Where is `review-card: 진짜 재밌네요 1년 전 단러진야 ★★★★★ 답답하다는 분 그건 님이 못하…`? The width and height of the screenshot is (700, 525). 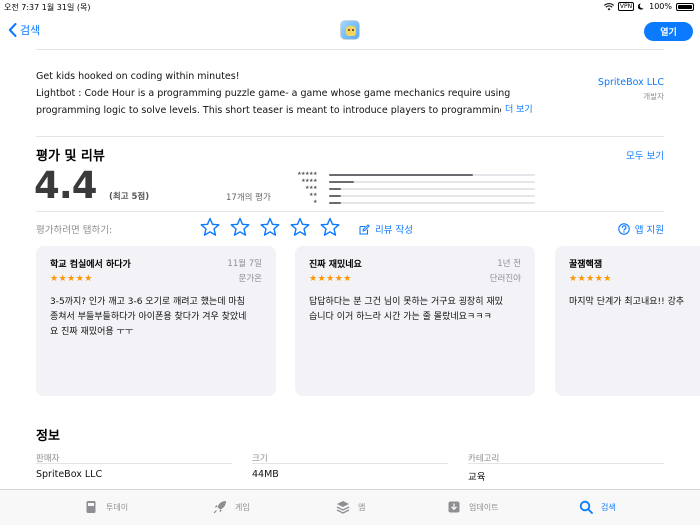 review-card: 진짜 재밌네요 1년 전 단러진야 ★★★★★ 답답하다는 분 그건 님이 못하… is located at coordinates (415, 321).